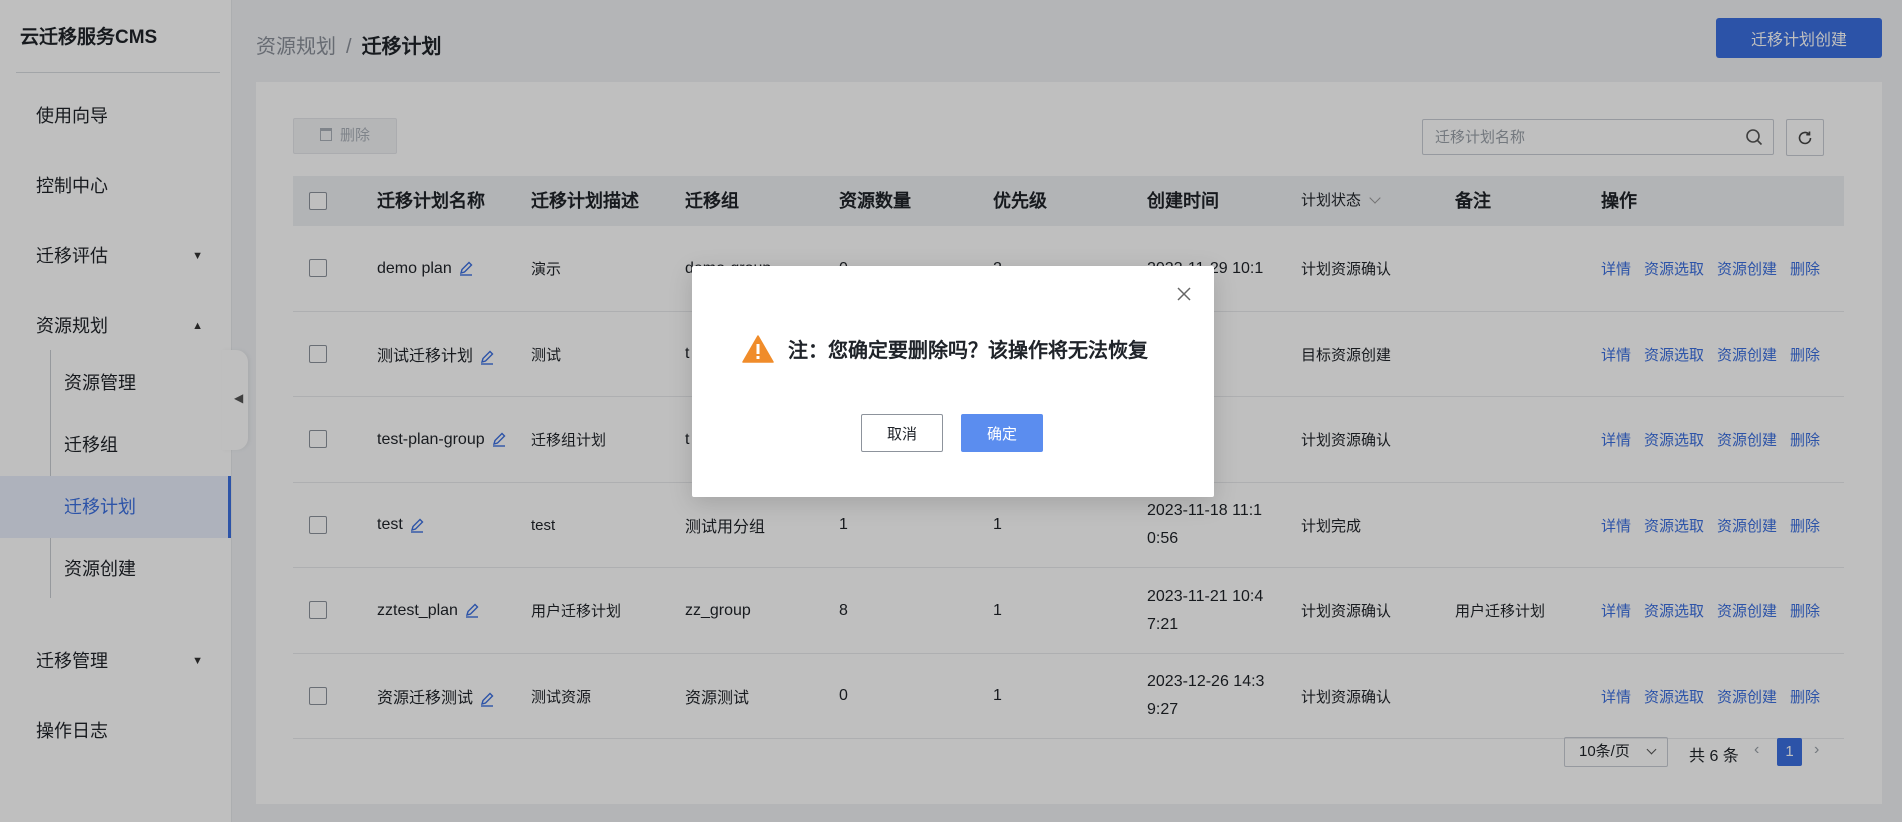 This screenshot has width=1902, height=822. I want to click on dialog-message: 注：您确定要删除吗？该操作将无法恢复, so click(945, 348).